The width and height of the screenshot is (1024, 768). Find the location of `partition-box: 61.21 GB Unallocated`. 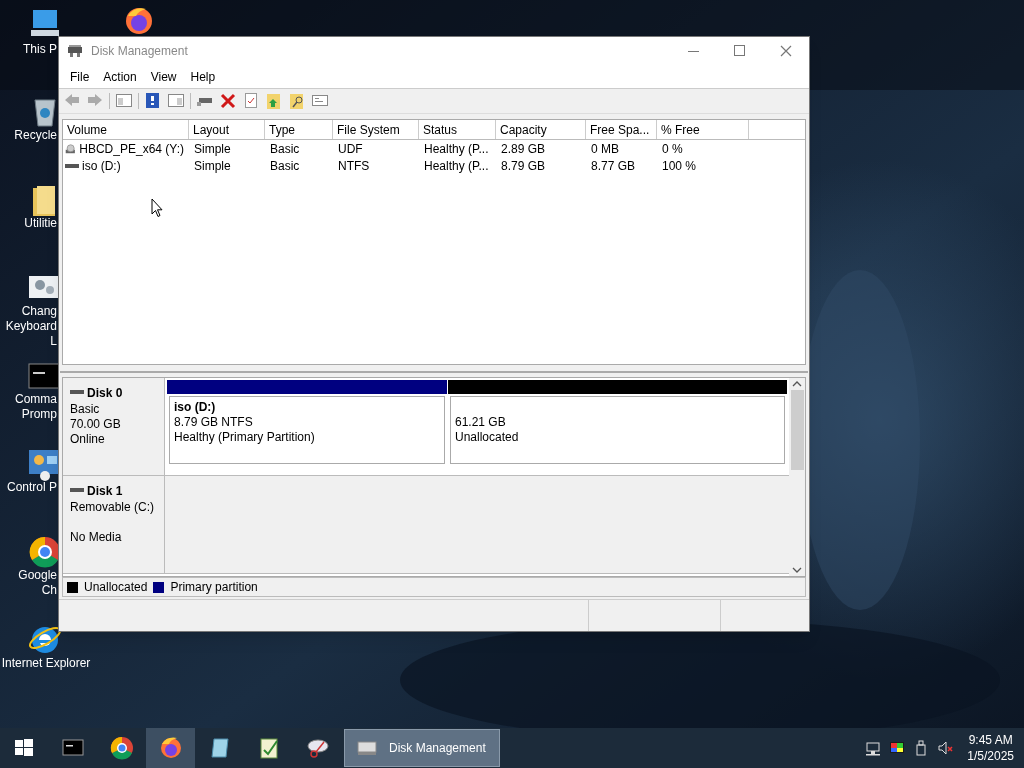

partition-box: 61.21 GB Unallocated is located at coordinates (617, 430).